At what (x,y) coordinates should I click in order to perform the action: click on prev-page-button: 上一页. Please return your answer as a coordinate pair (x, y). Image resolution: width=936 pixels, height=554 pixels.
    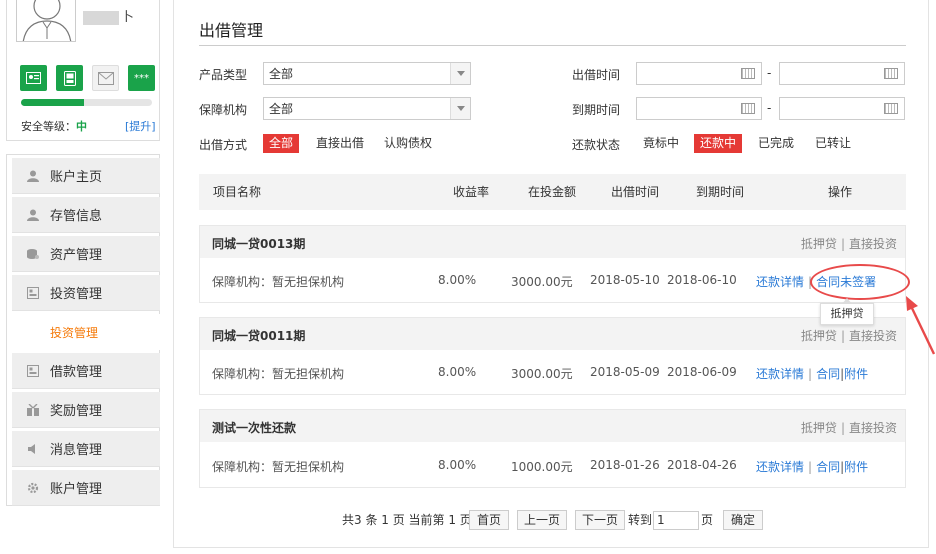
    Looking at the image, I should click on (542, 520).